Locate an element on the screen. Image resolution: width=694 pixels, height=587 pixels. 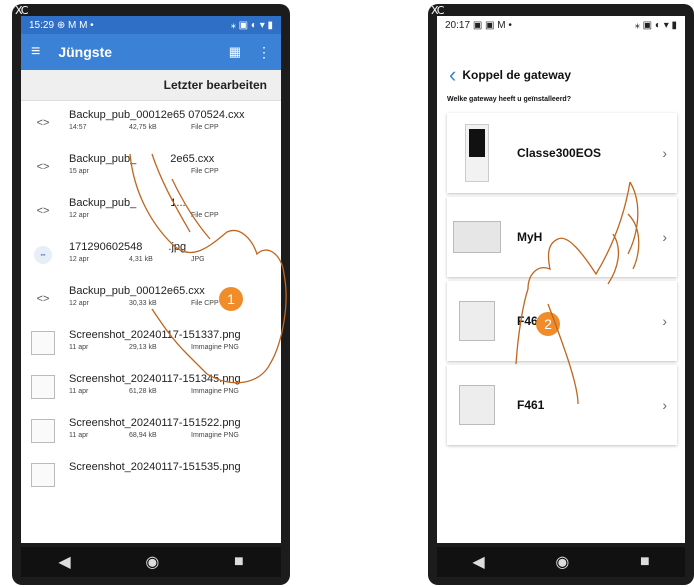
file-name-part: Backup_pub_ is located at coordinates (103, 203).